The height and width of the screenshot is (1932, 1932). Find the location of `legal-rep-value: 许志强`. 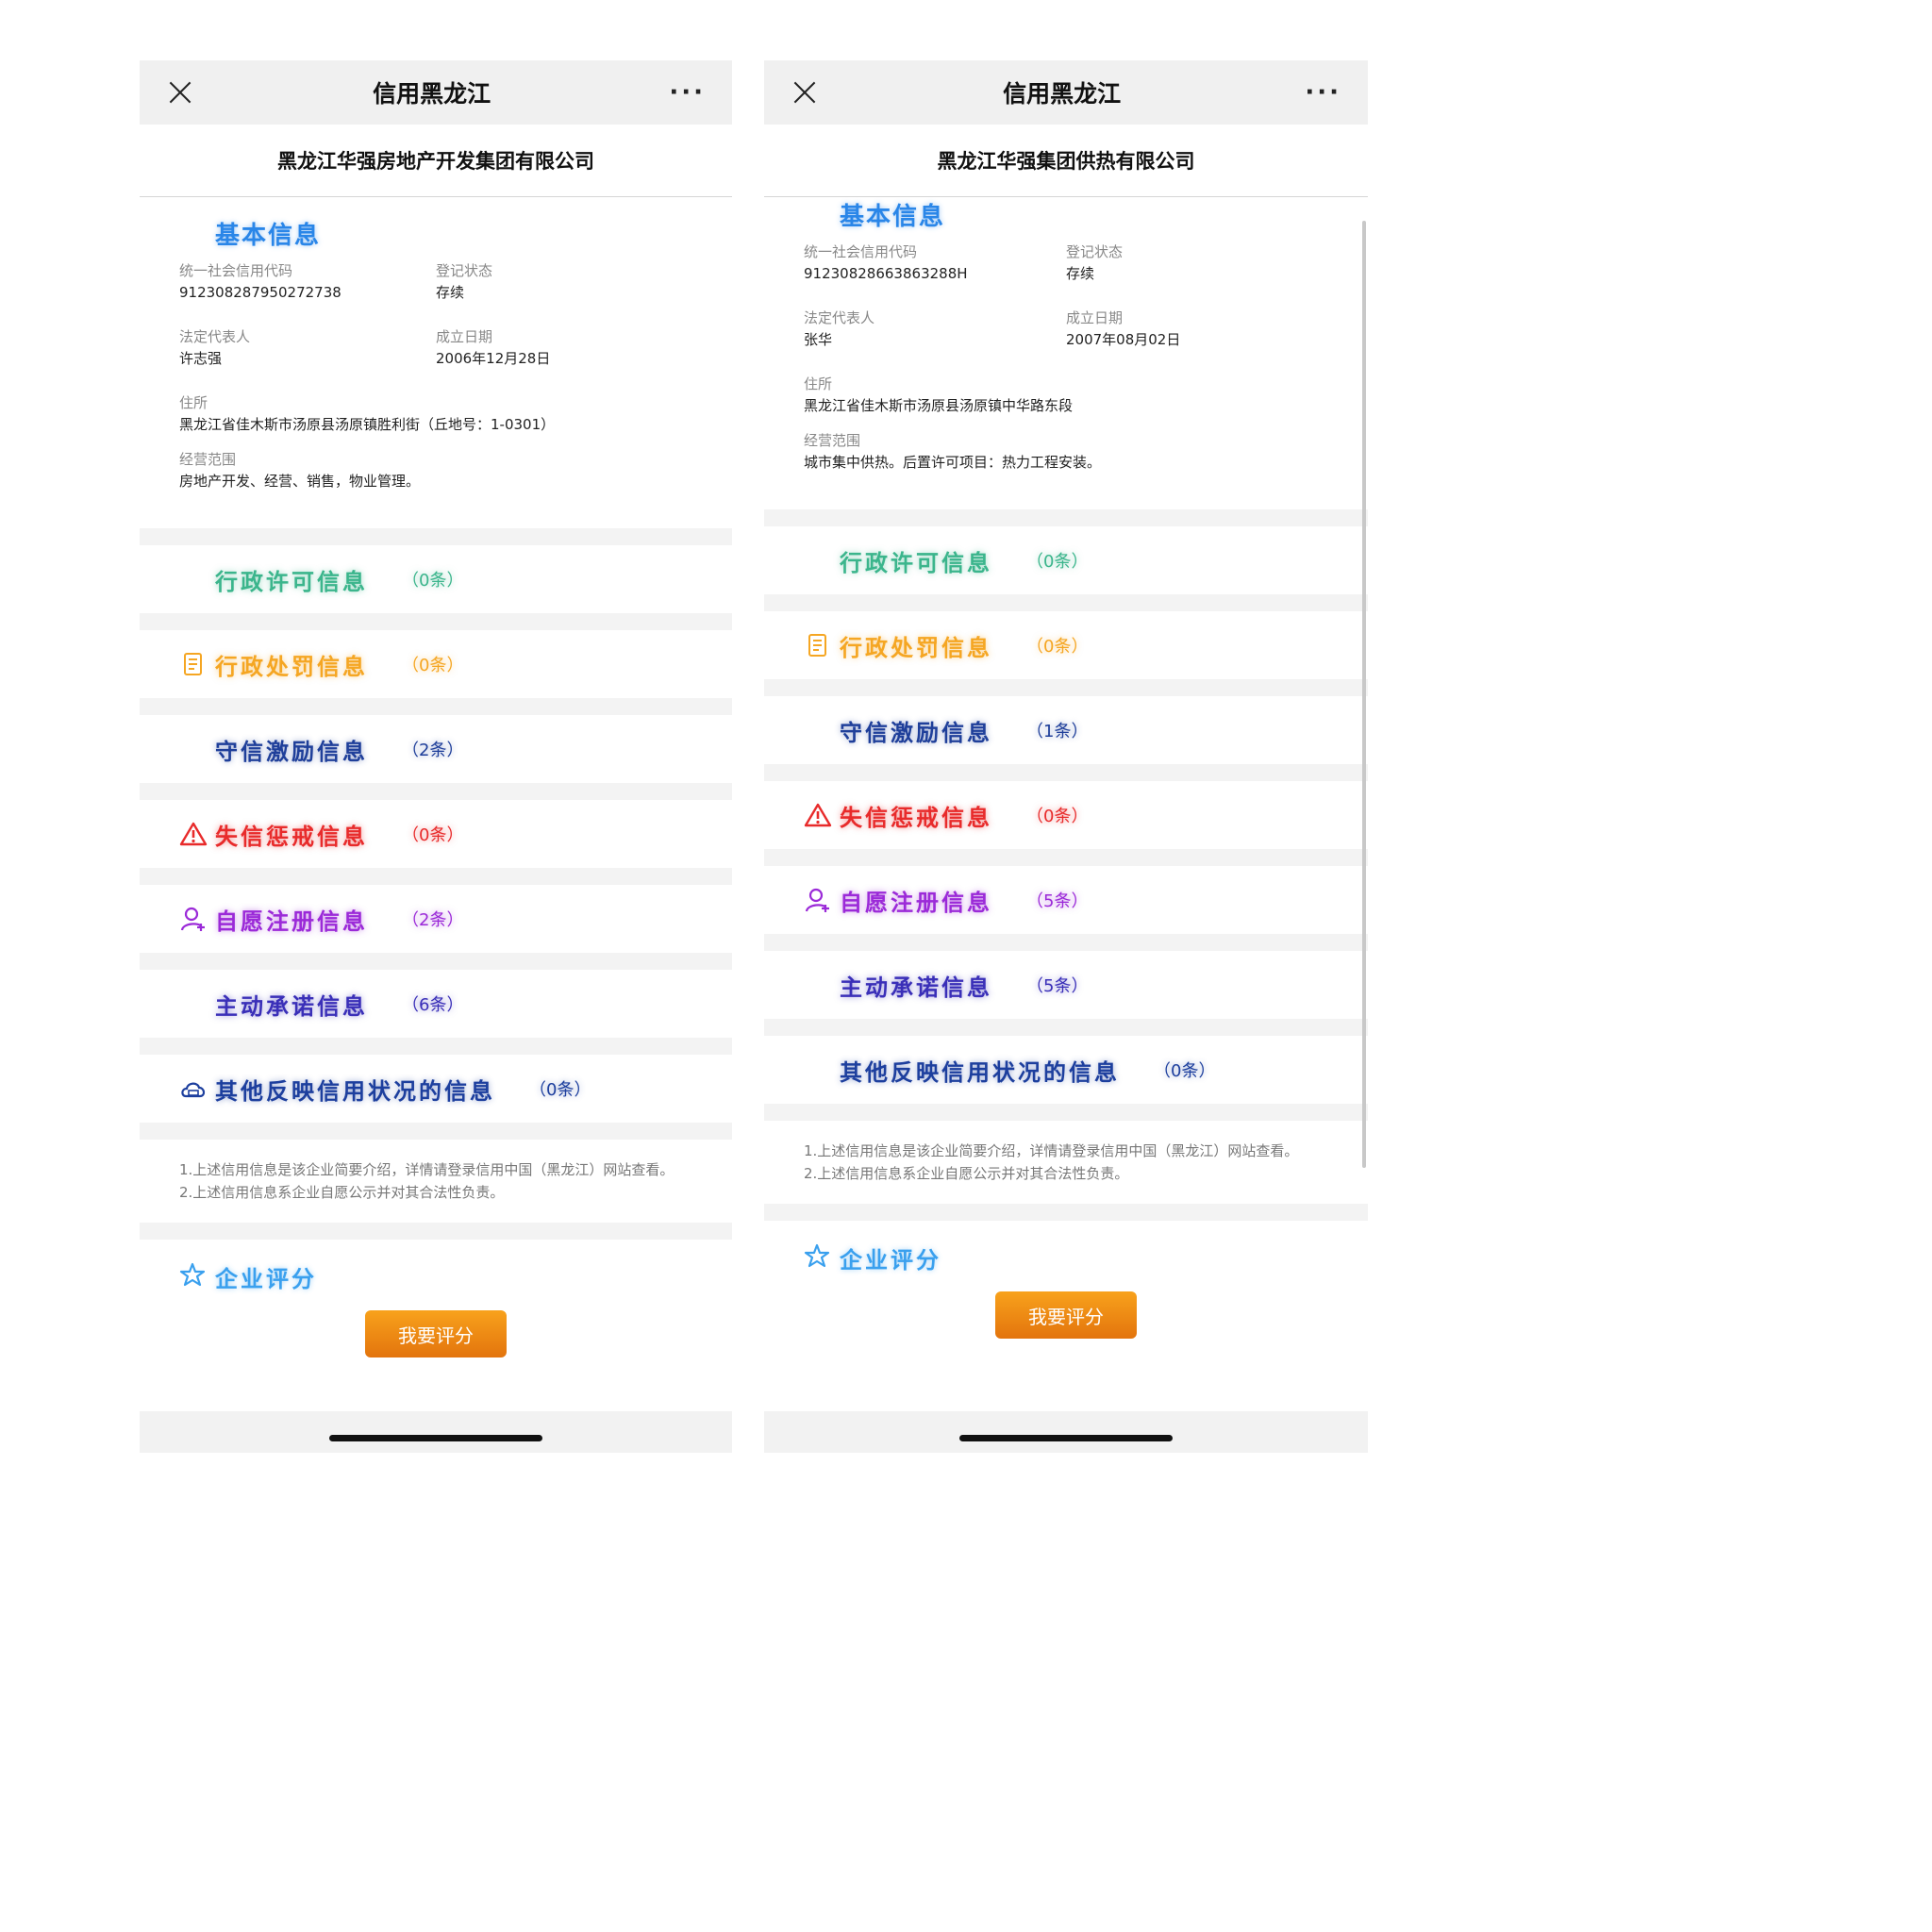

legal-rep-value: 许志强 is located at coordinates (201, 358).